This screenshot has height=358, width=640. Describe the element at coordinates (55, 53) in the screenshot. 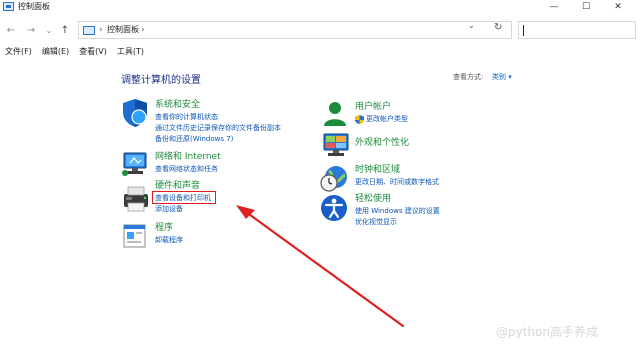

I see `menu-edit: 编辑(E)` at that location.